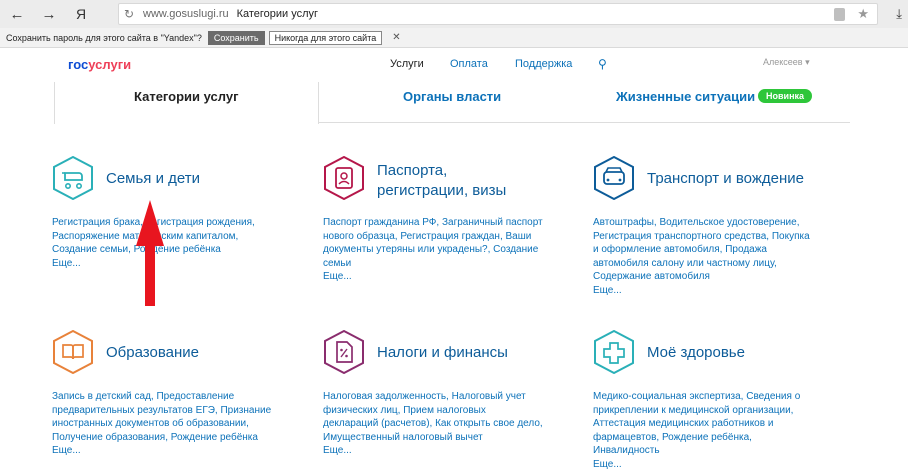  What do you see at coordinates (452, 96) in the screenshot?
I see `tab-authorities: Органы власти` at bounding box center [452, 96].